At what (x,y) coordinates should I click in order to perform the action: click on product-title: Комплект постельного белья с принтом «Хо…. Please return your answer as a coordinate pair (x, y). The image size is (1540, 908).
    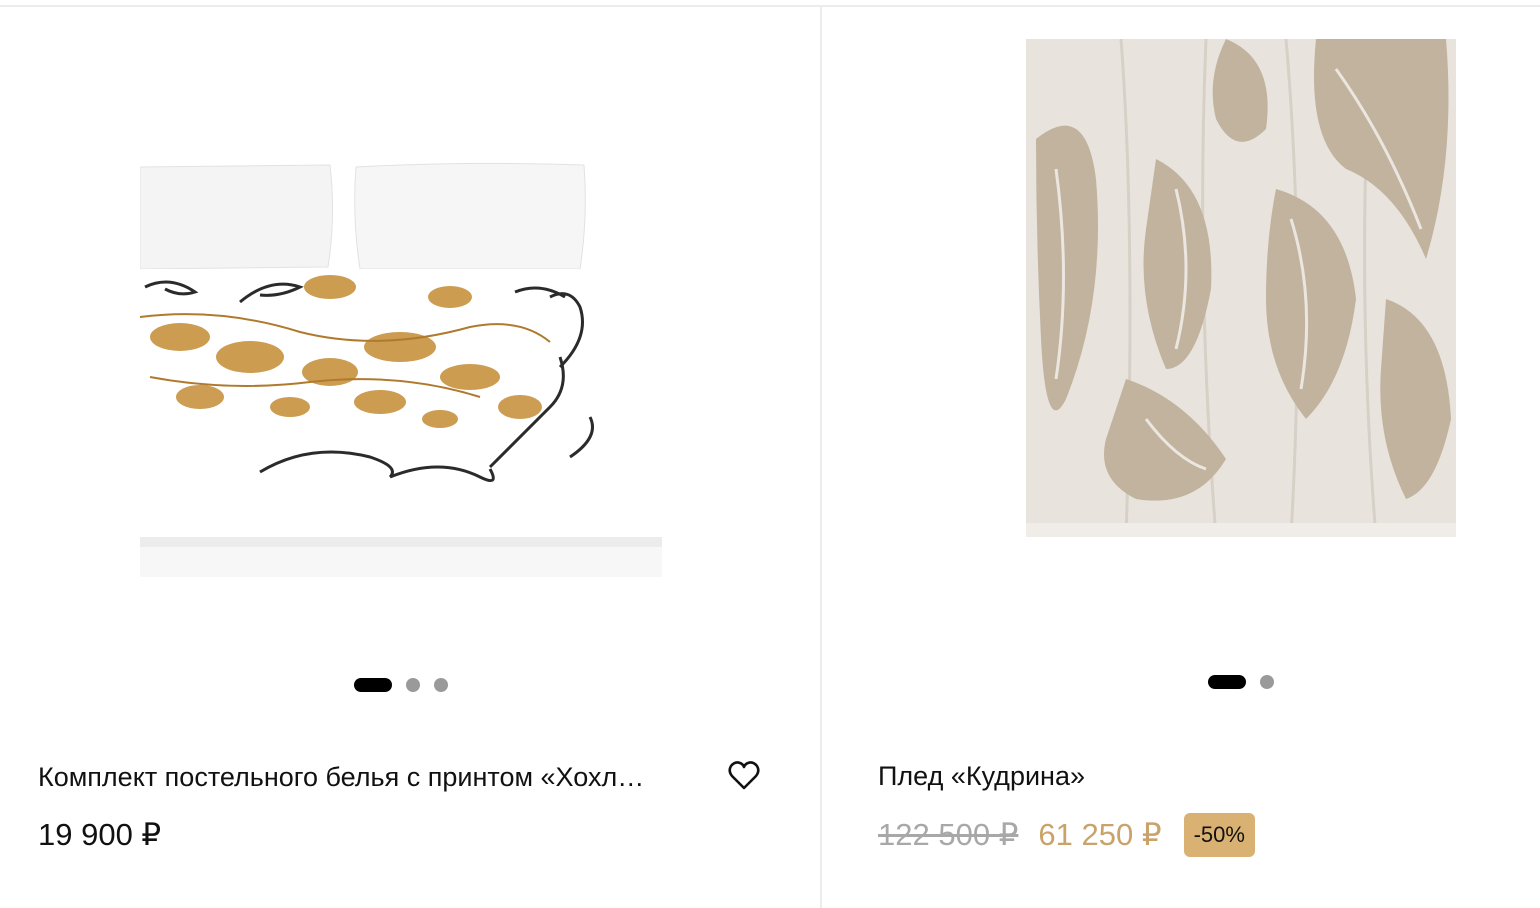
    Looking at the image, I should click on (354, 777).